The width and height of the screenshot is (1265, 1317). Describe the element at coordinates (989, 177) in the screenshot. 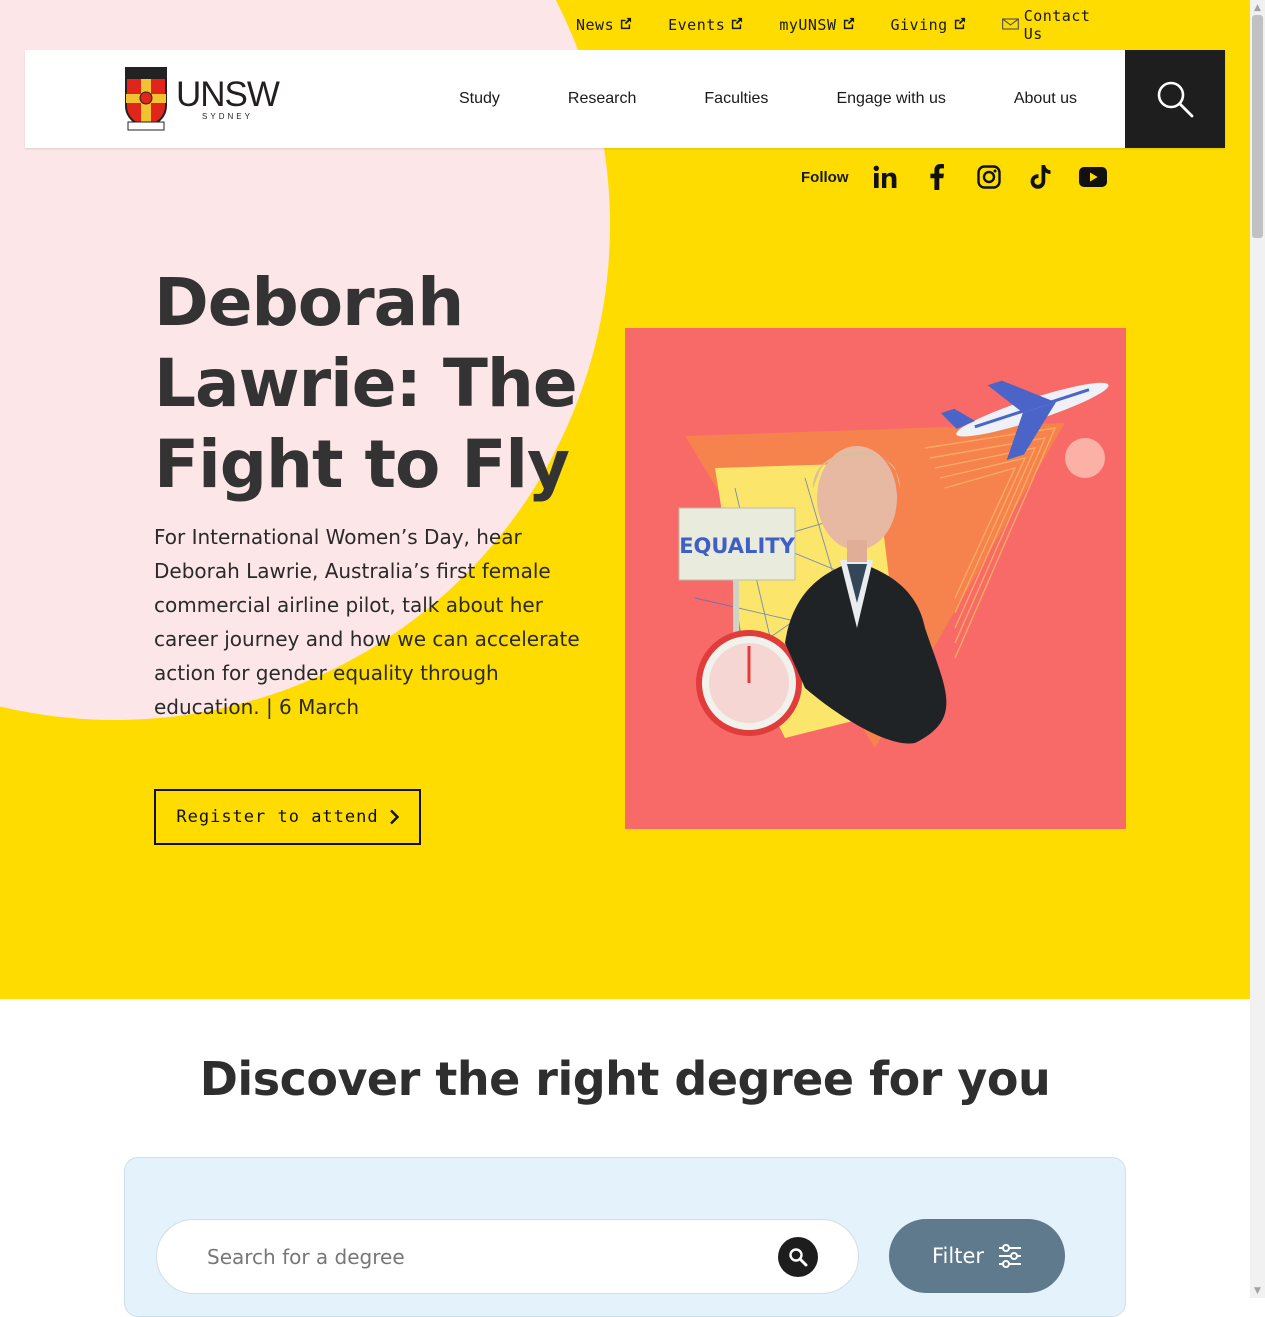

I see `instagram-icon` at that location.